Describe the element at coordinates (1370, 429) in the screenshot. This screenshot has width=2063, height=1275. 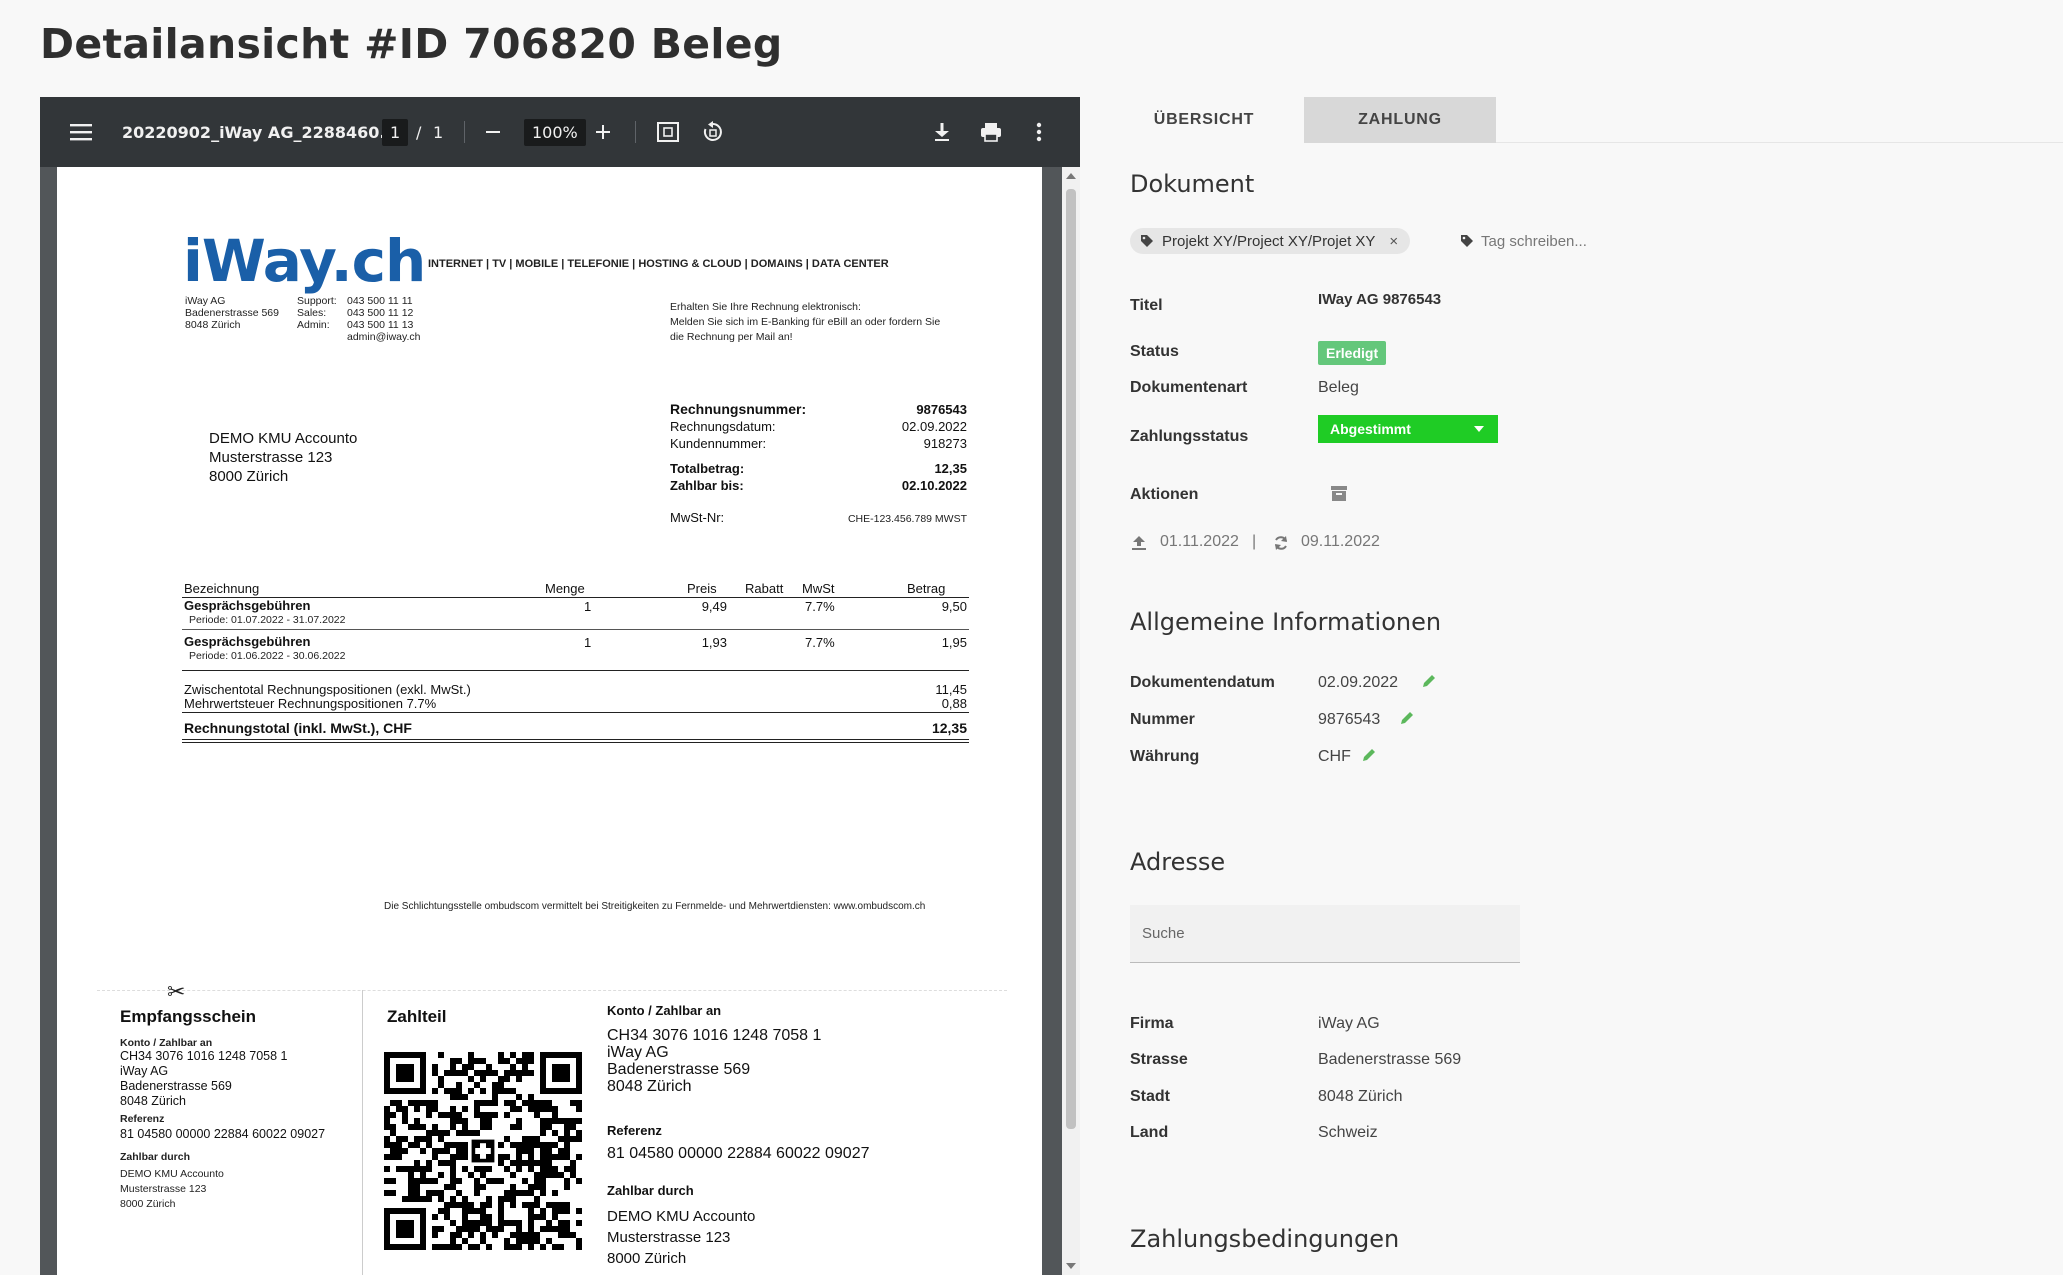
I see `paystatus-value: Abgestimmt` at that location.